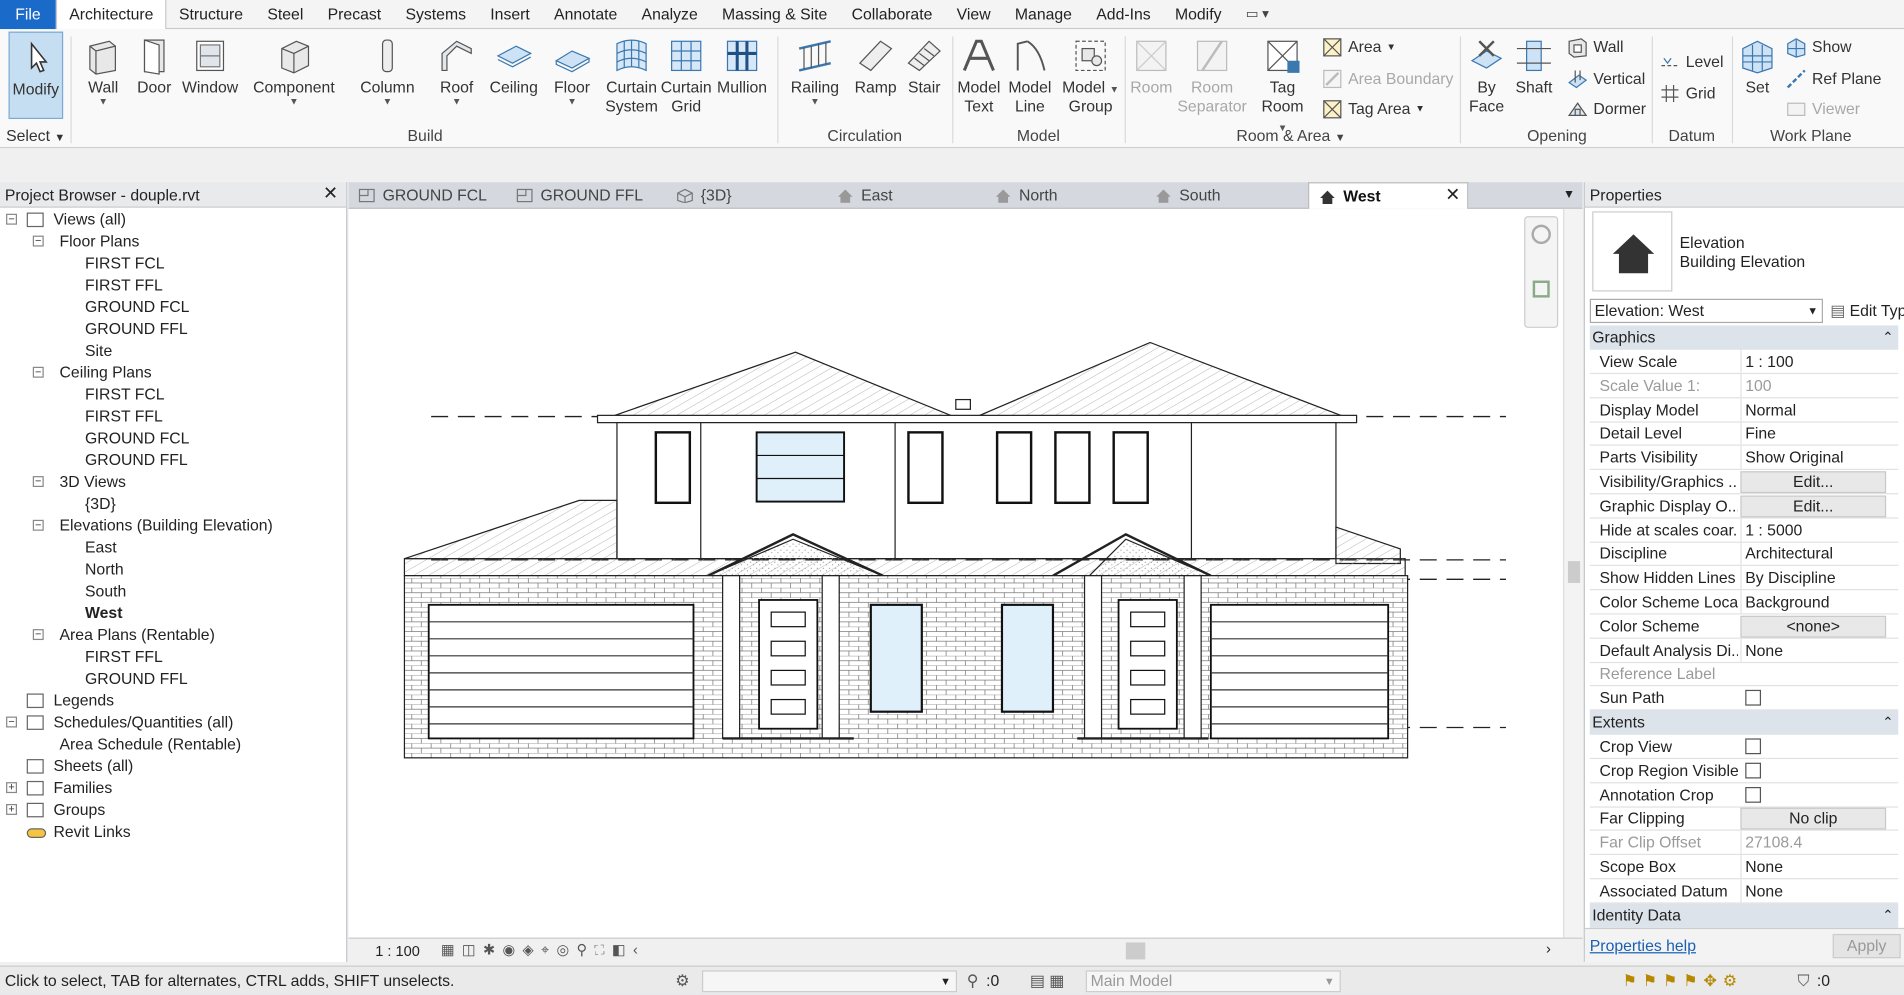 The height and width of the screenshot is (995, 1904). I want to click on tab-precast: Precast, so click(354, 14).